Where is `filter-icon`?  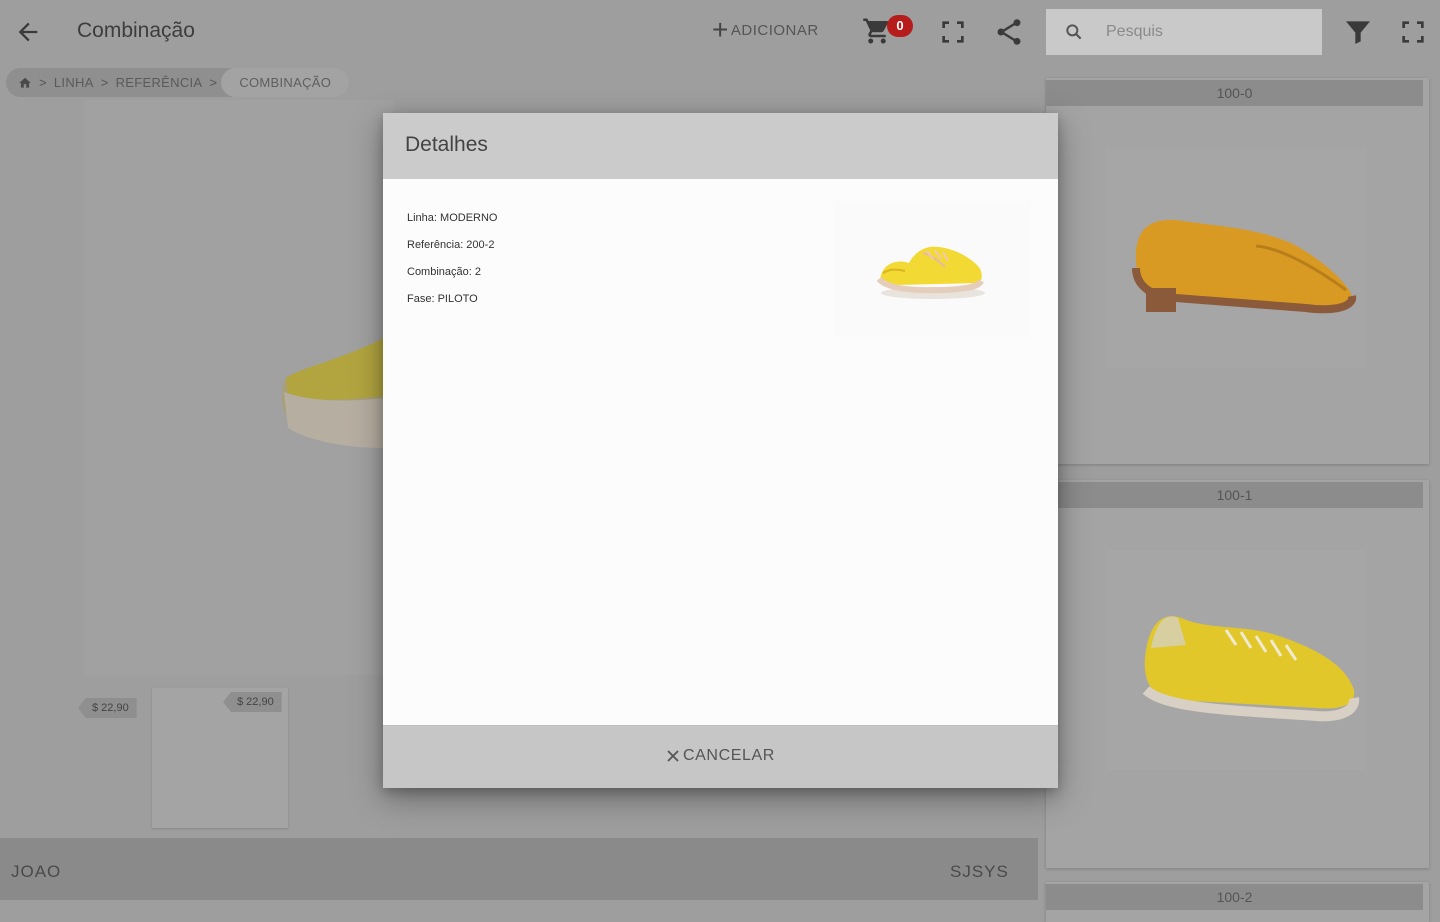
filter-icon is located at coordinates (1358, 32).